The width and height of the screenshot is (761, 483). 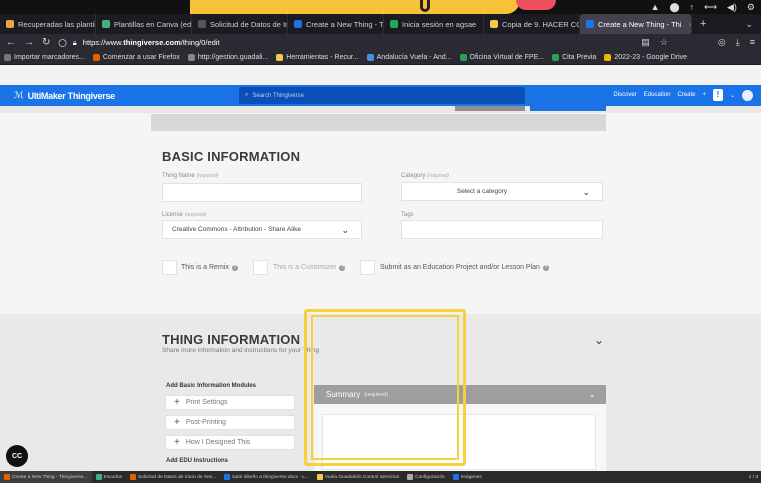 What do you see at coordinates (732, 7) in the screenshot?
I see `tray-icon: ◀)` at bounding box center [732, 7].